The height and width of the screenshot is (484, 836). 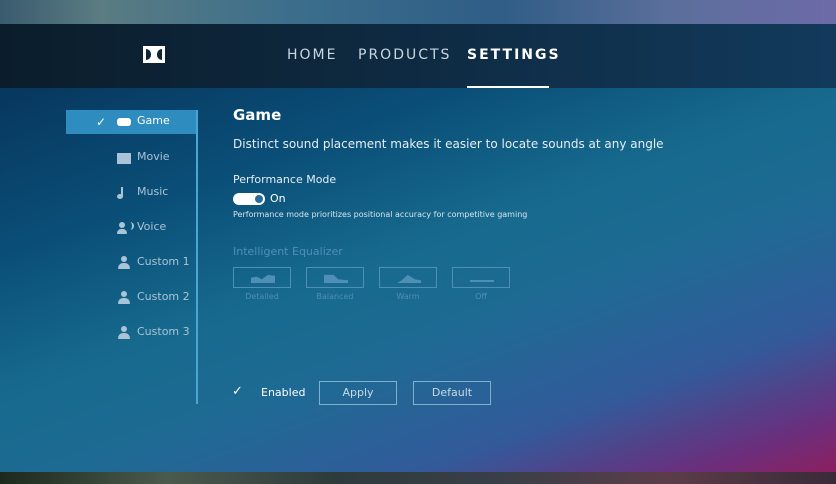 I want to click on performance-mode-toggle, so click(x=249, y=199).